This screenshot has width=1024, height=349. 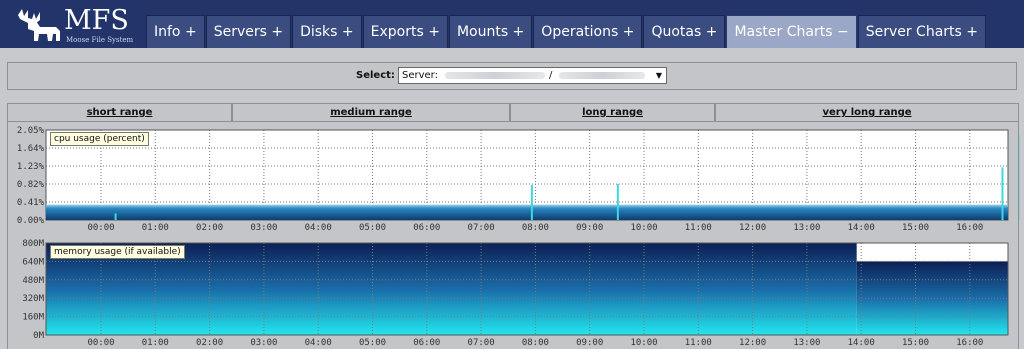 What do you see at coordinates (969, 343) in the screenshot?
I see `mem-x-tick-label: 16:00` at bounding box center [969, 343].